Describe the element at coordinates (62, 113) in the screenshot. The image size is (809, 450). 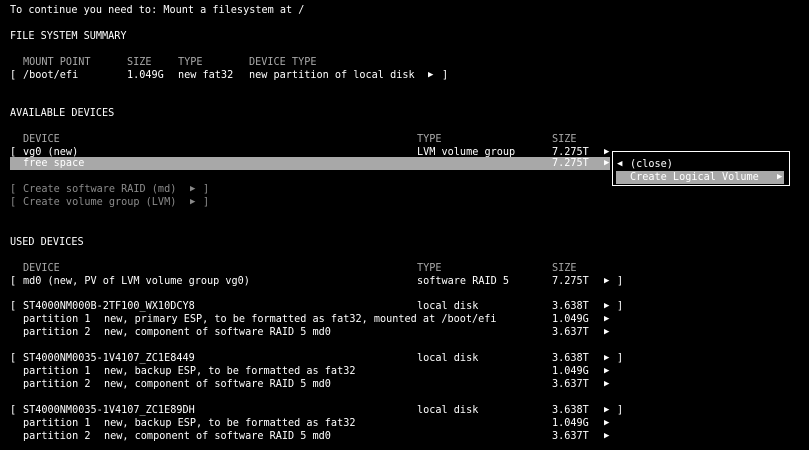
I see `available-devices-heading: AVAILABLE DEVICES` at that location.